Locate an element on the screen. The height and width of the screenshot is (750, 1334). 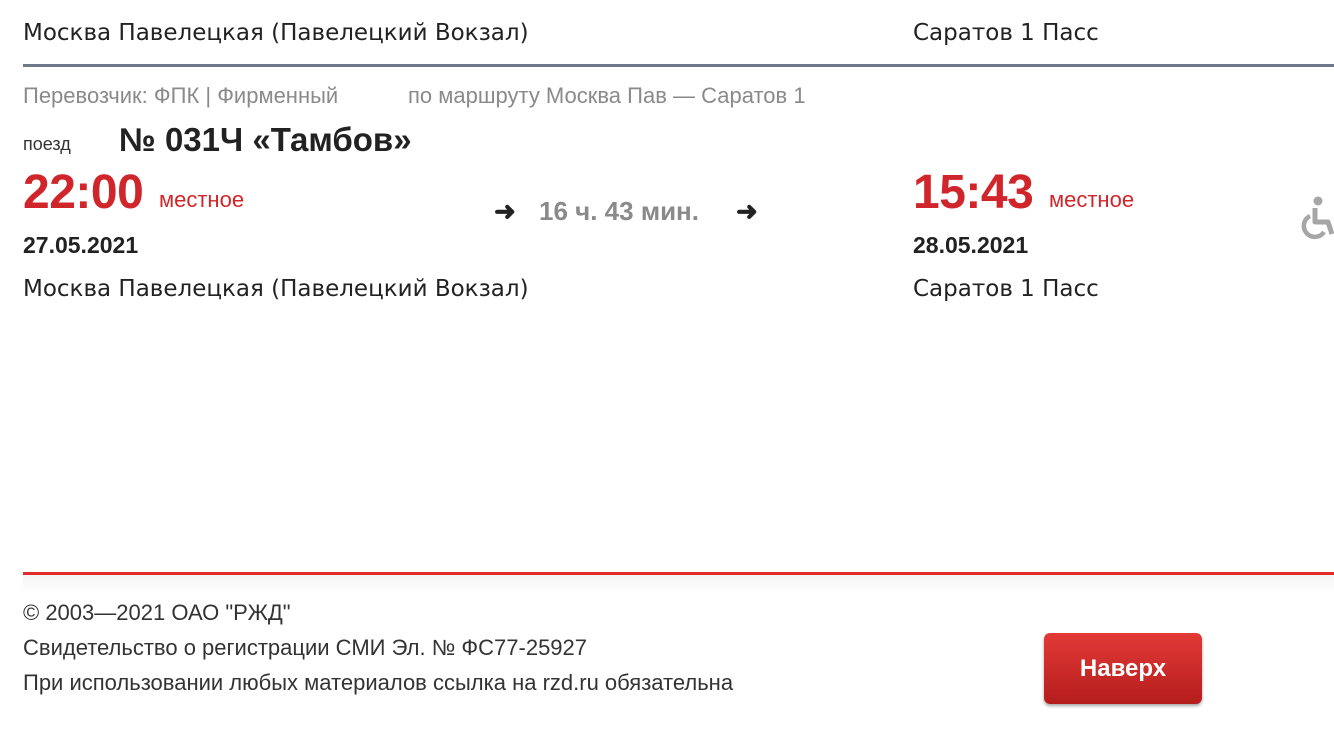
departure-date: 27.05.2021 is located at coordinates (81, 245).